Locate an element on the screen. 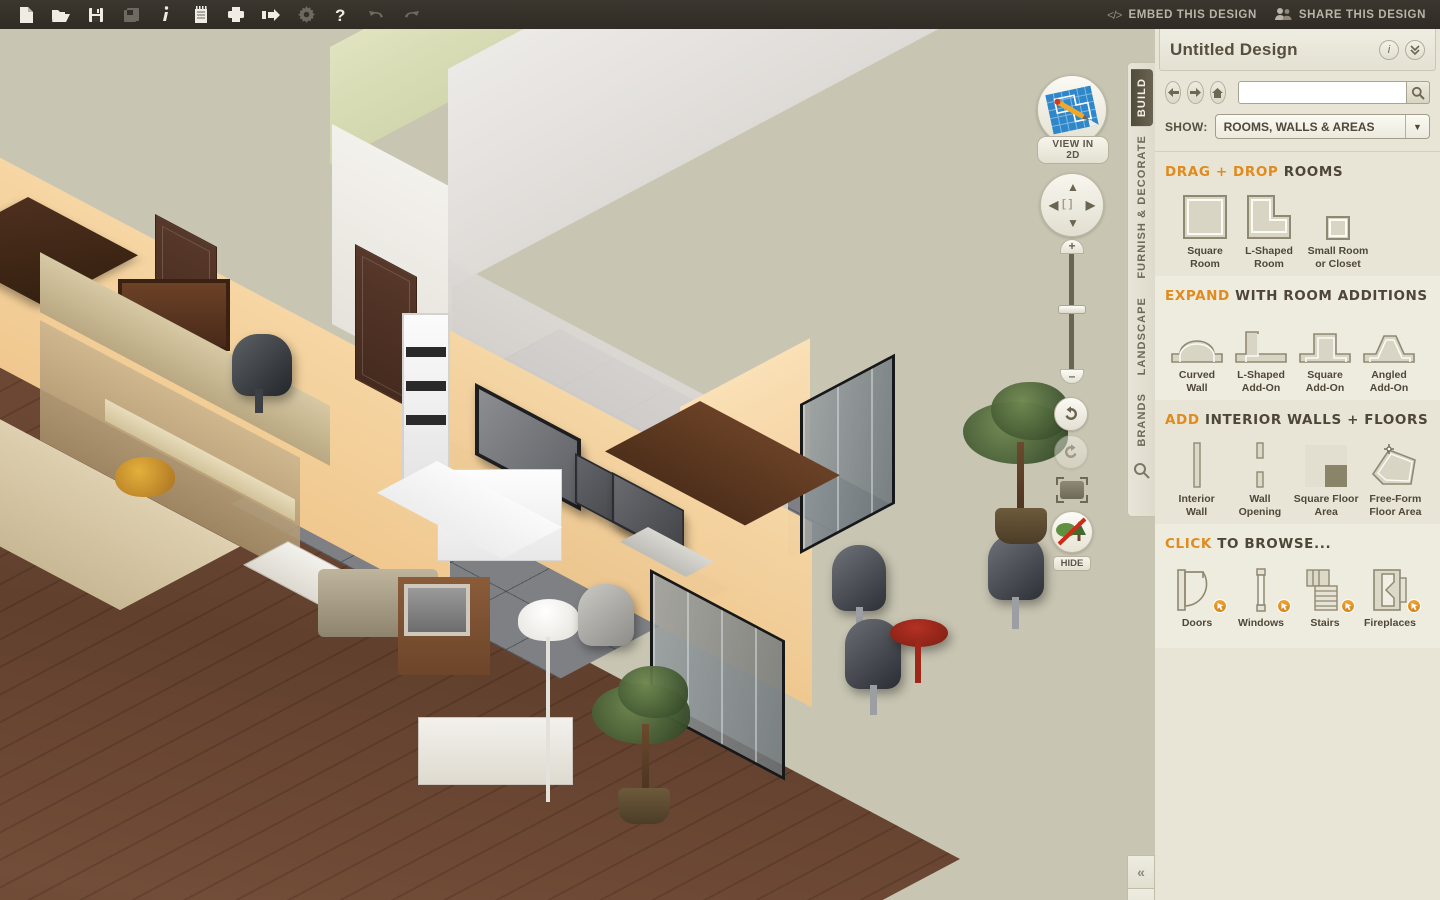 This screenshot has height=900, width=1440. windows-badge-icon is located at coordinates (1284, 606).